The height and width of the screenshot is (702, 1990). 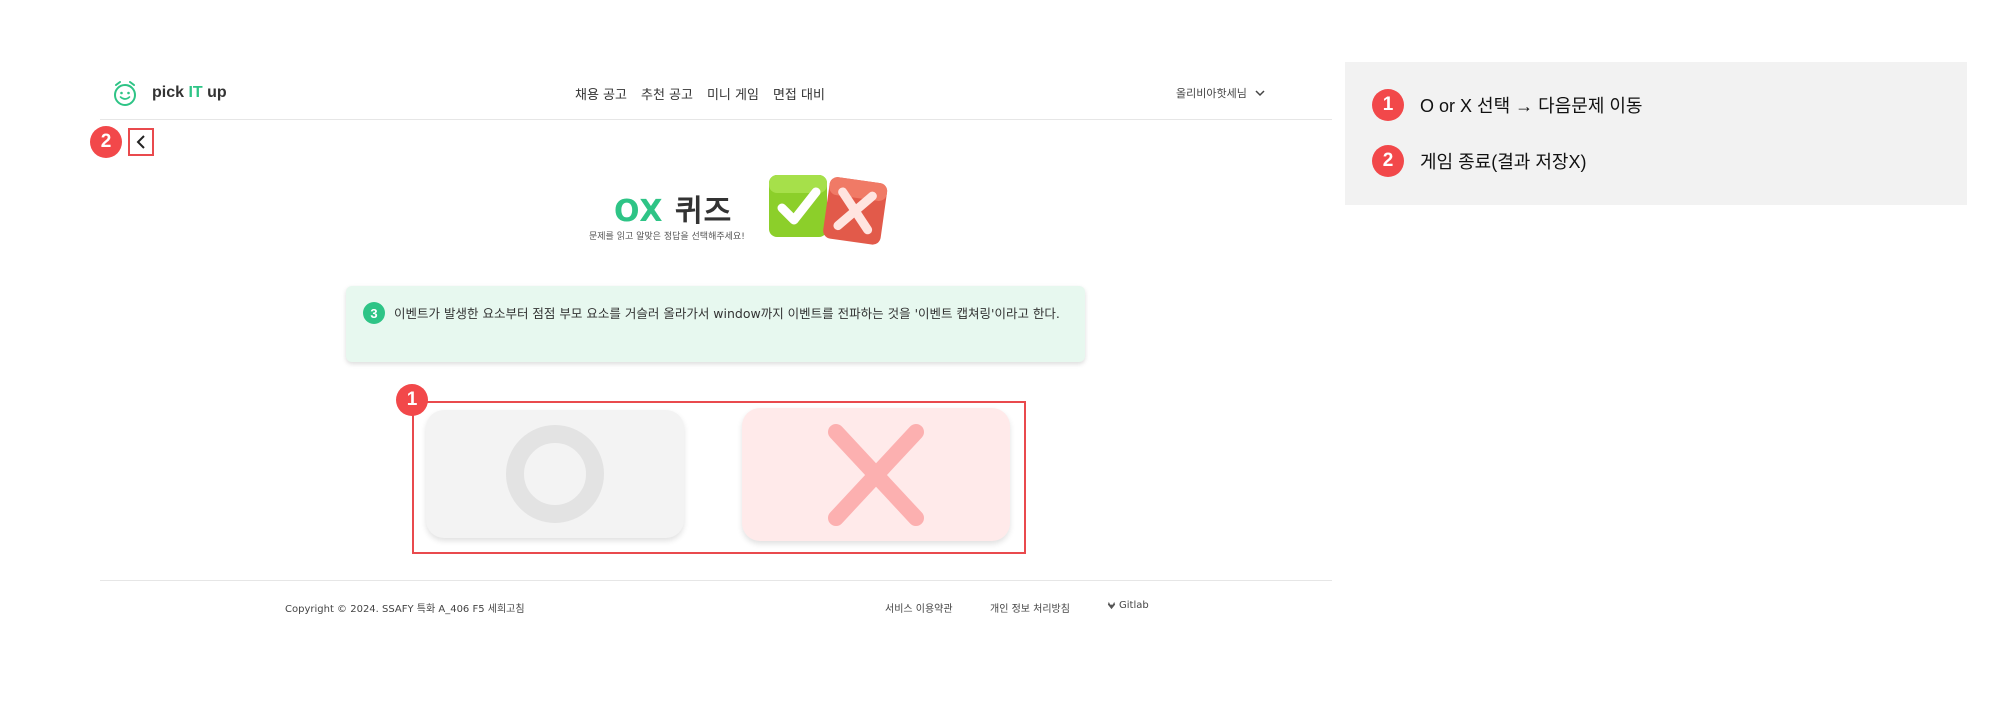 I want to click on annotation-text-1: O or X 선택 → 다음문제 이동, so click(x=1531, y=106).